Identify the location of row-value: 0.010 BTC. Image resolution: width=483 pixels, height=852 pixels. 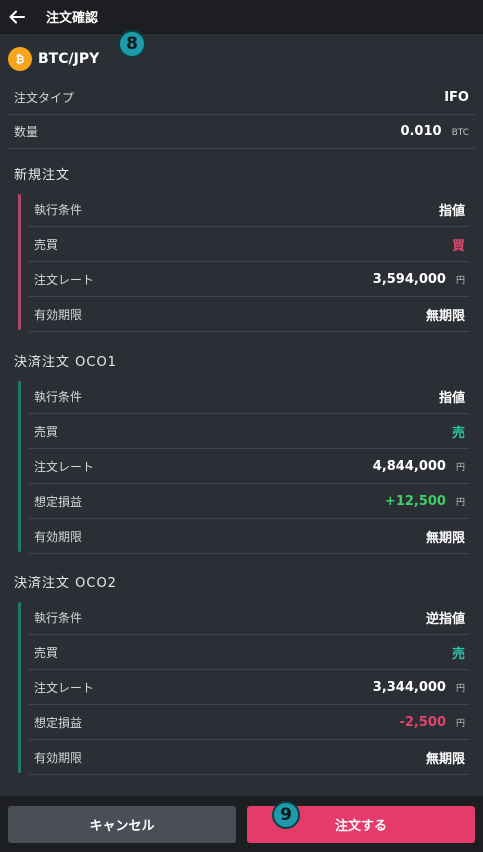
(434, 131).